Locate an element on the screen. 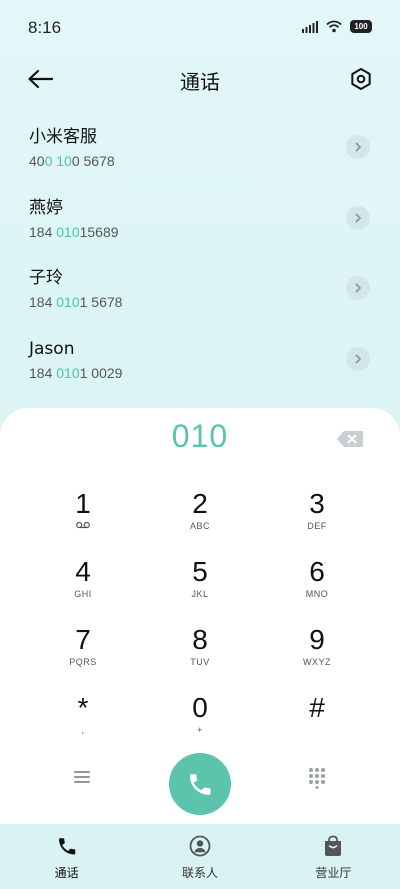 The image size is (400, 889). contact-item: 小米客服 400 100 5678 is located at coordinates (200, 151).